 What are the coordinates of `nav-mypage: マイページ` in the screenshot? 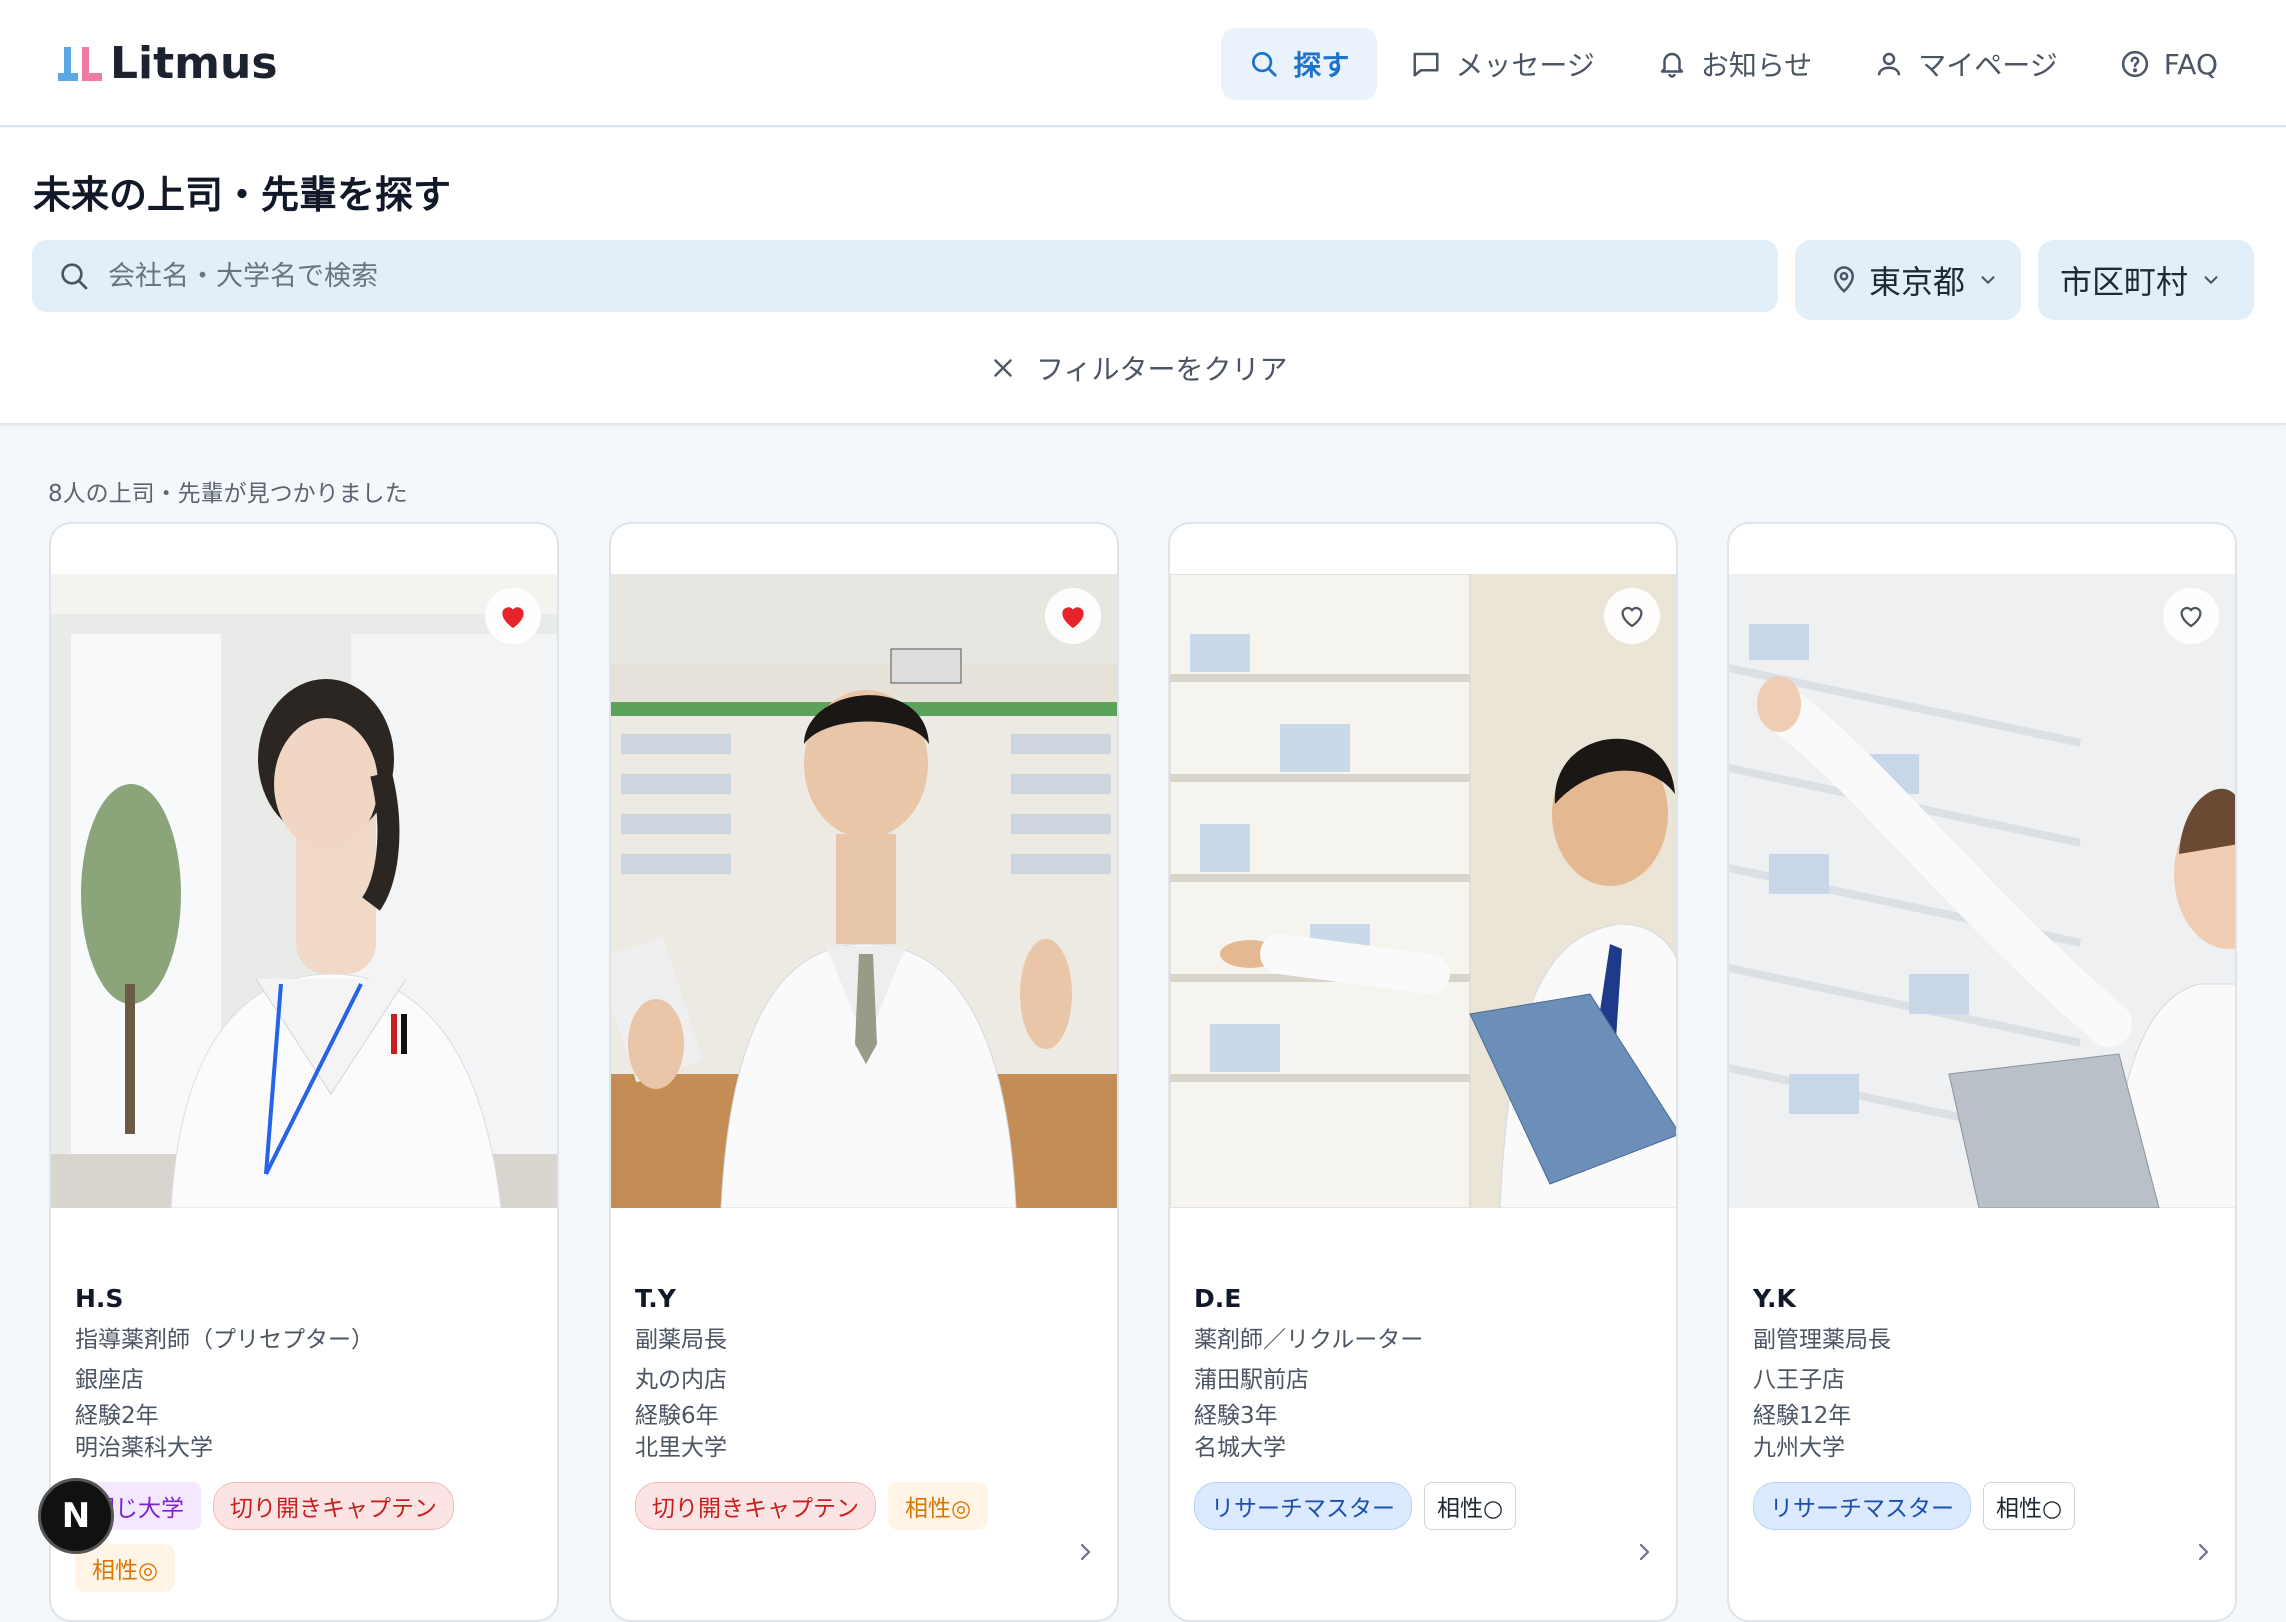 It's located at (1965, 64).